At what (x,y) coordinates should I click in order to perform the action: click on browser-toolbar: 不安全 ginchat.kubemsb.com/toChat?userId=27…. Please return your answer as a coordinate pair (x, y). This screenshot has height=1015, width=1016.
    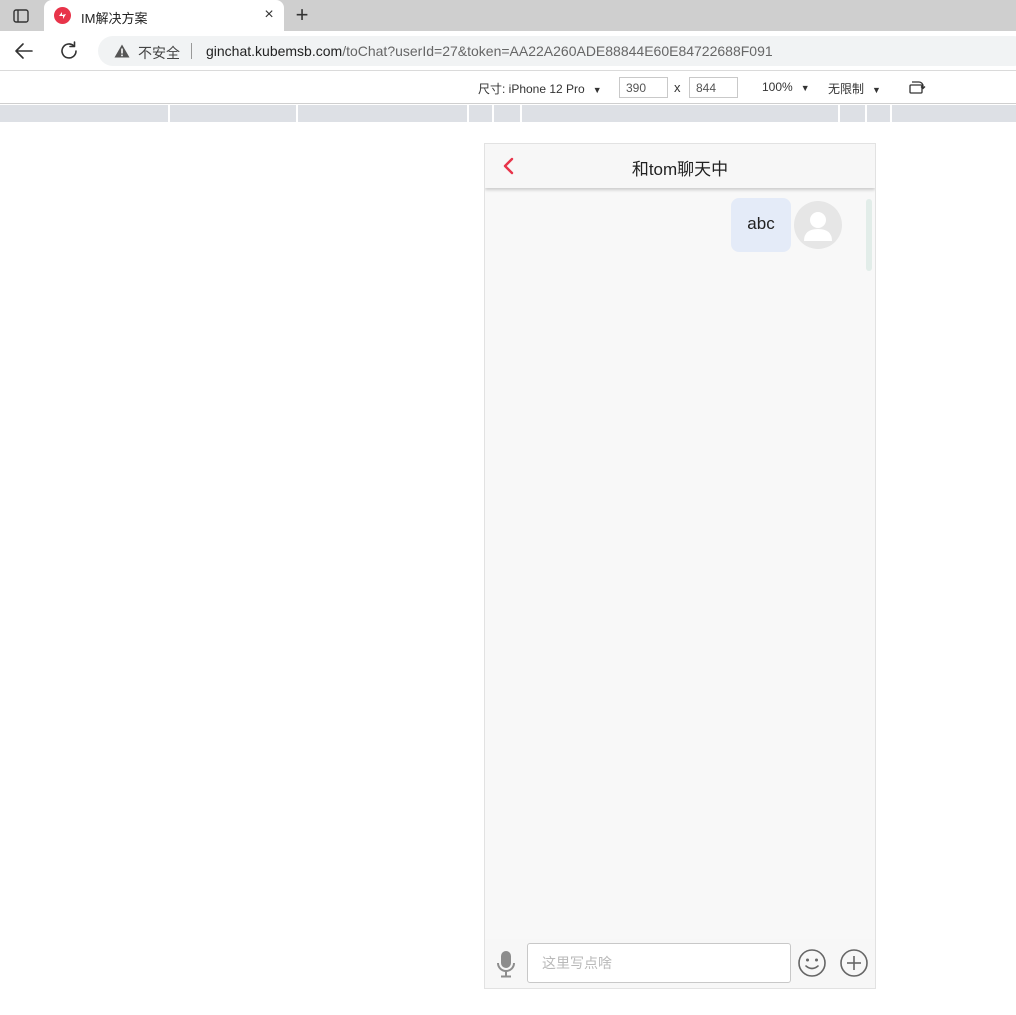
    Looking at the image, I should click on (508, 51).